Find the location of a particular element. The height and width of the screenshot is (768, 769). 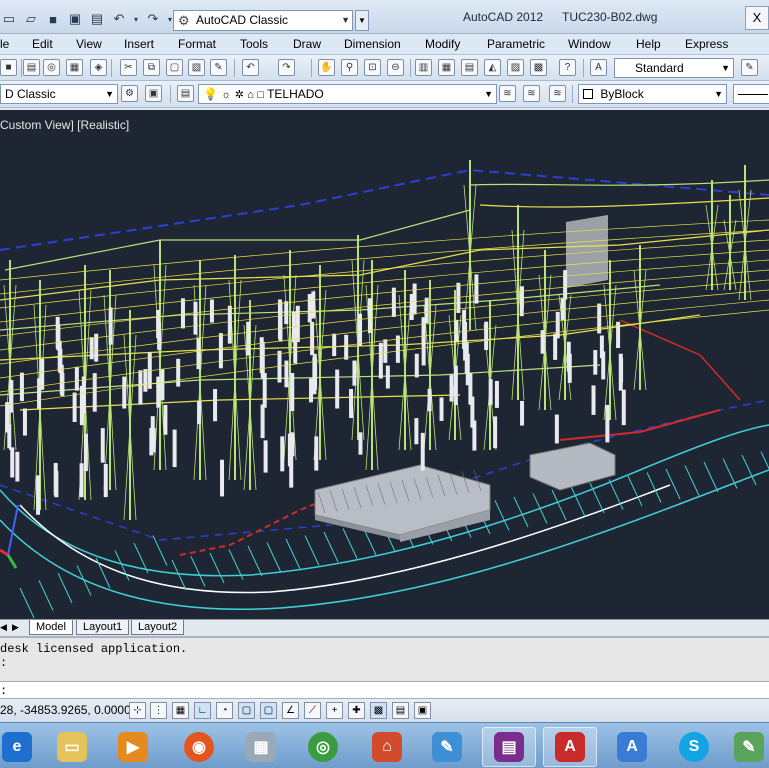

menu-insert: Insert is located at coordinates (139, 44).